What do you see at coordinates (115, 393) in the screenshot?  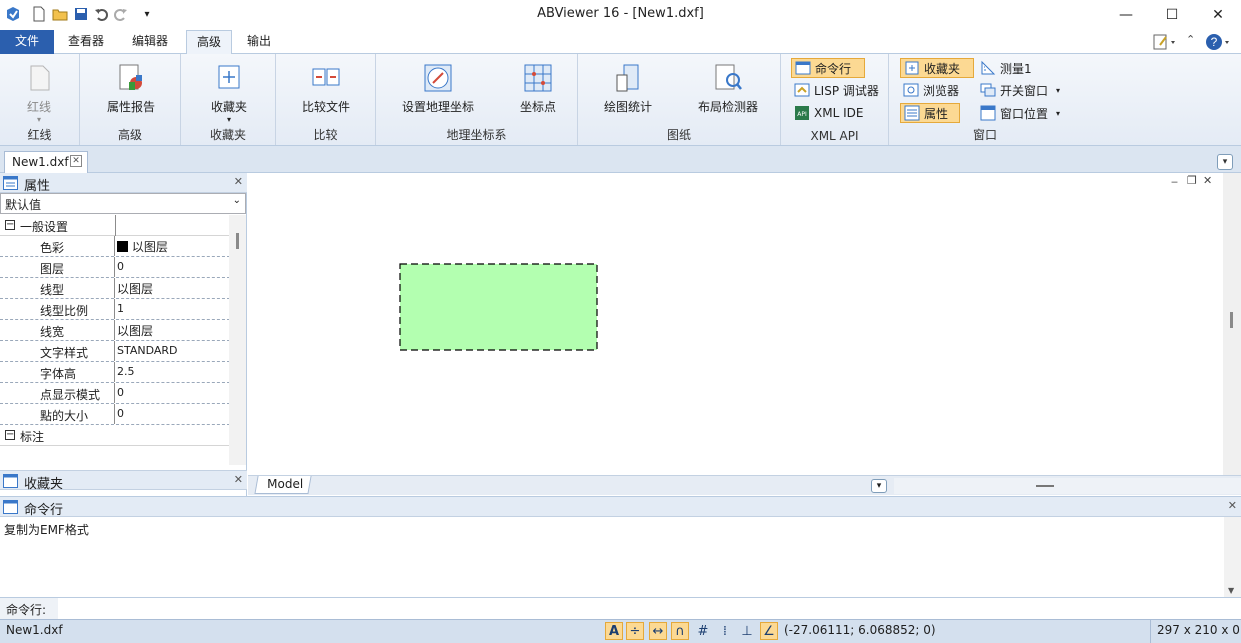 I see `prop-row-point-mode: 点显示模式 0` at bounding box center [115, 393].